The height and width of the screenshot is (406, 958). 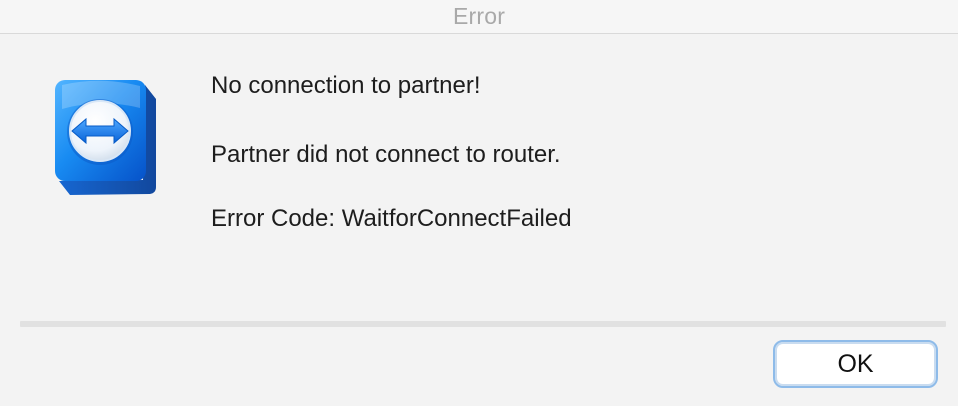 I want to click on ok-button: OK, so click(x=855, y=364).